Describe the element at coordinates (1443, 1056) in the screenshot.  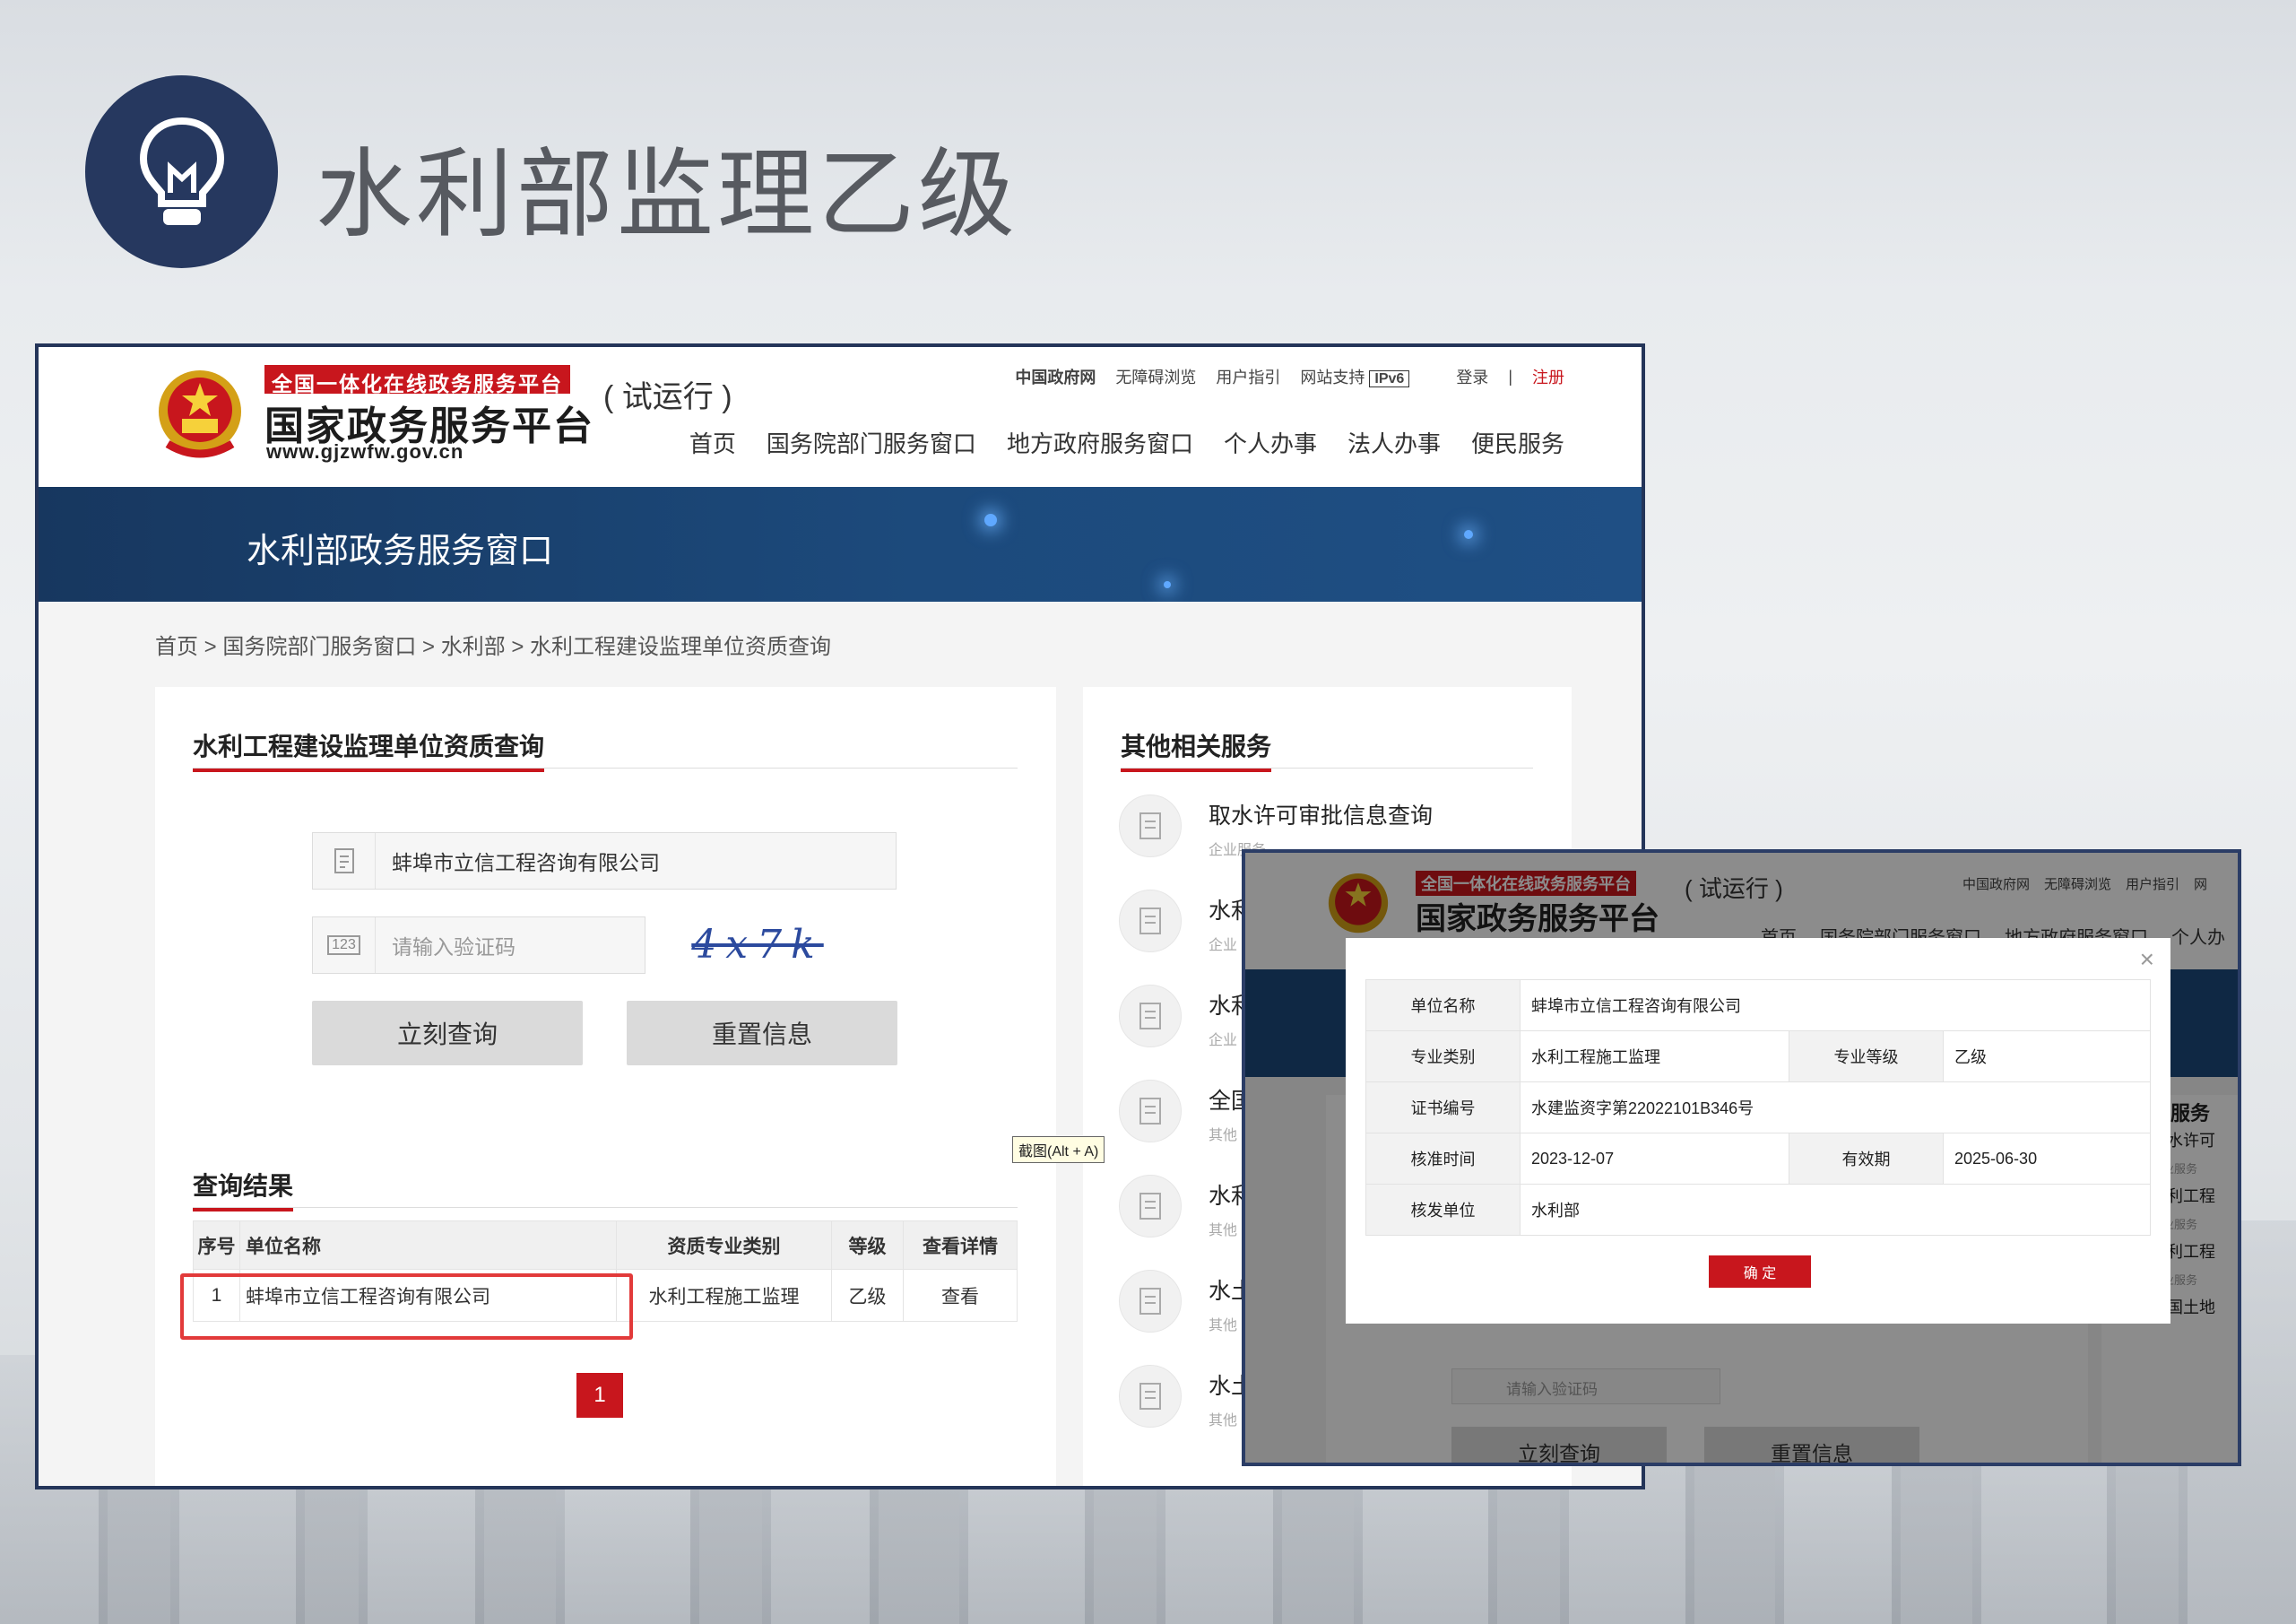
I see `label-major: 专业类别` at that location.